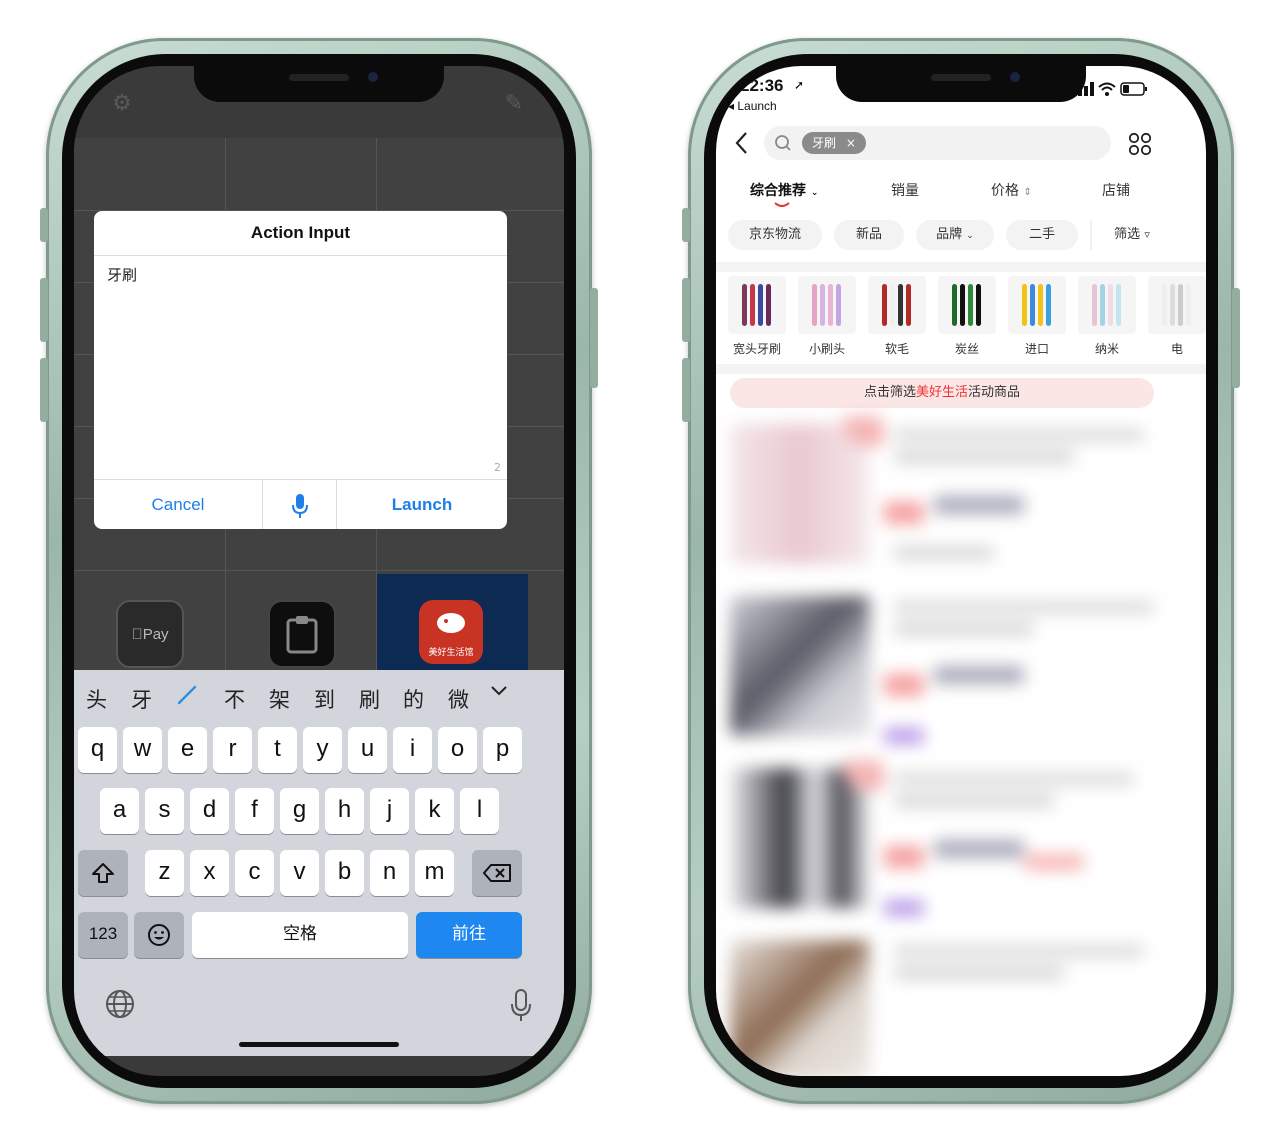 The width and height of the screenshot is (1280, 1137). What do you see at coordinates (1107, 316) in the screenshot?
I see `category-item: 纳米` at bounding box center [1107, 316].